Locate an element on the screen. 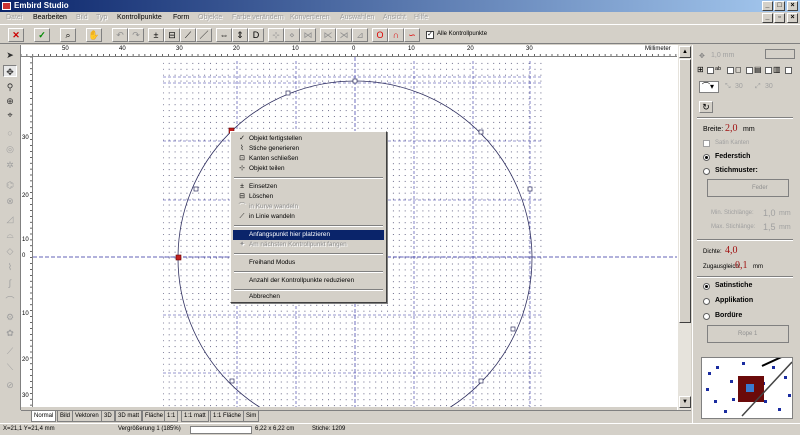 This screenshot has height=435, width=800. rotate-icon: ⋊ is located at coordinates (344, 35).